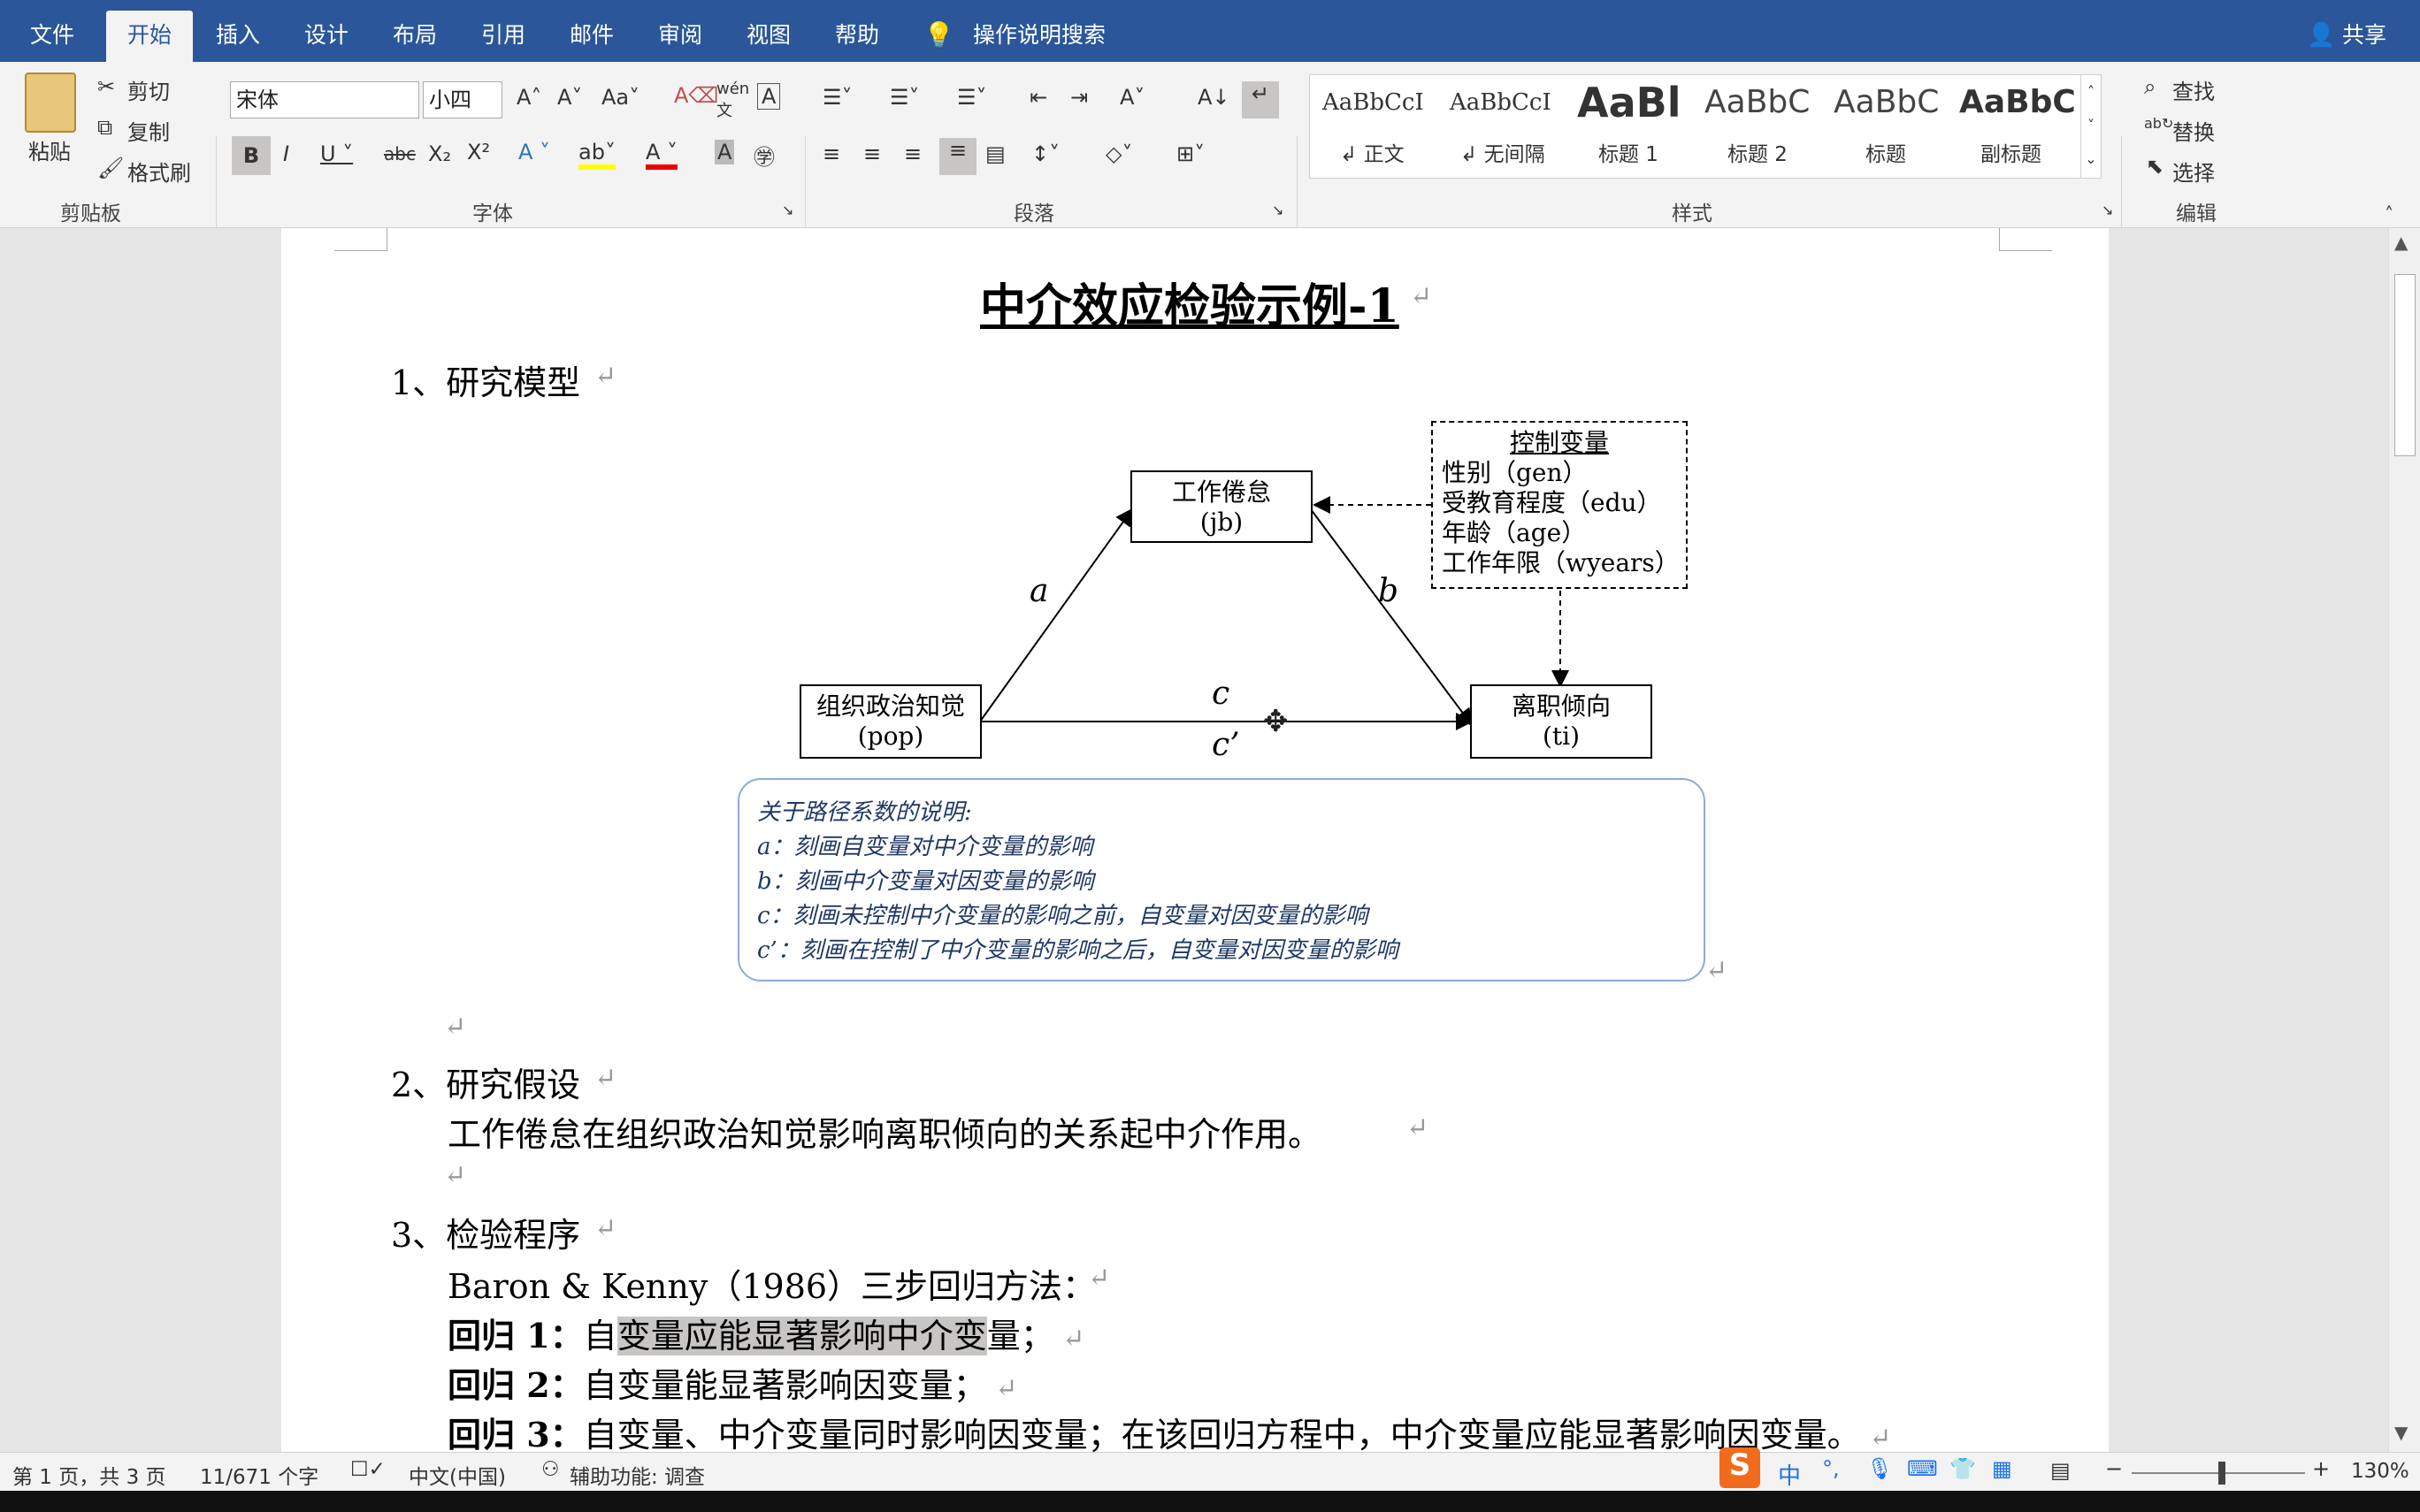 This screenshot has height=1512, width=2420. Describe the element at coordinates (52, 31) in the screenshot. I see `tab-file: 文件` at that location.